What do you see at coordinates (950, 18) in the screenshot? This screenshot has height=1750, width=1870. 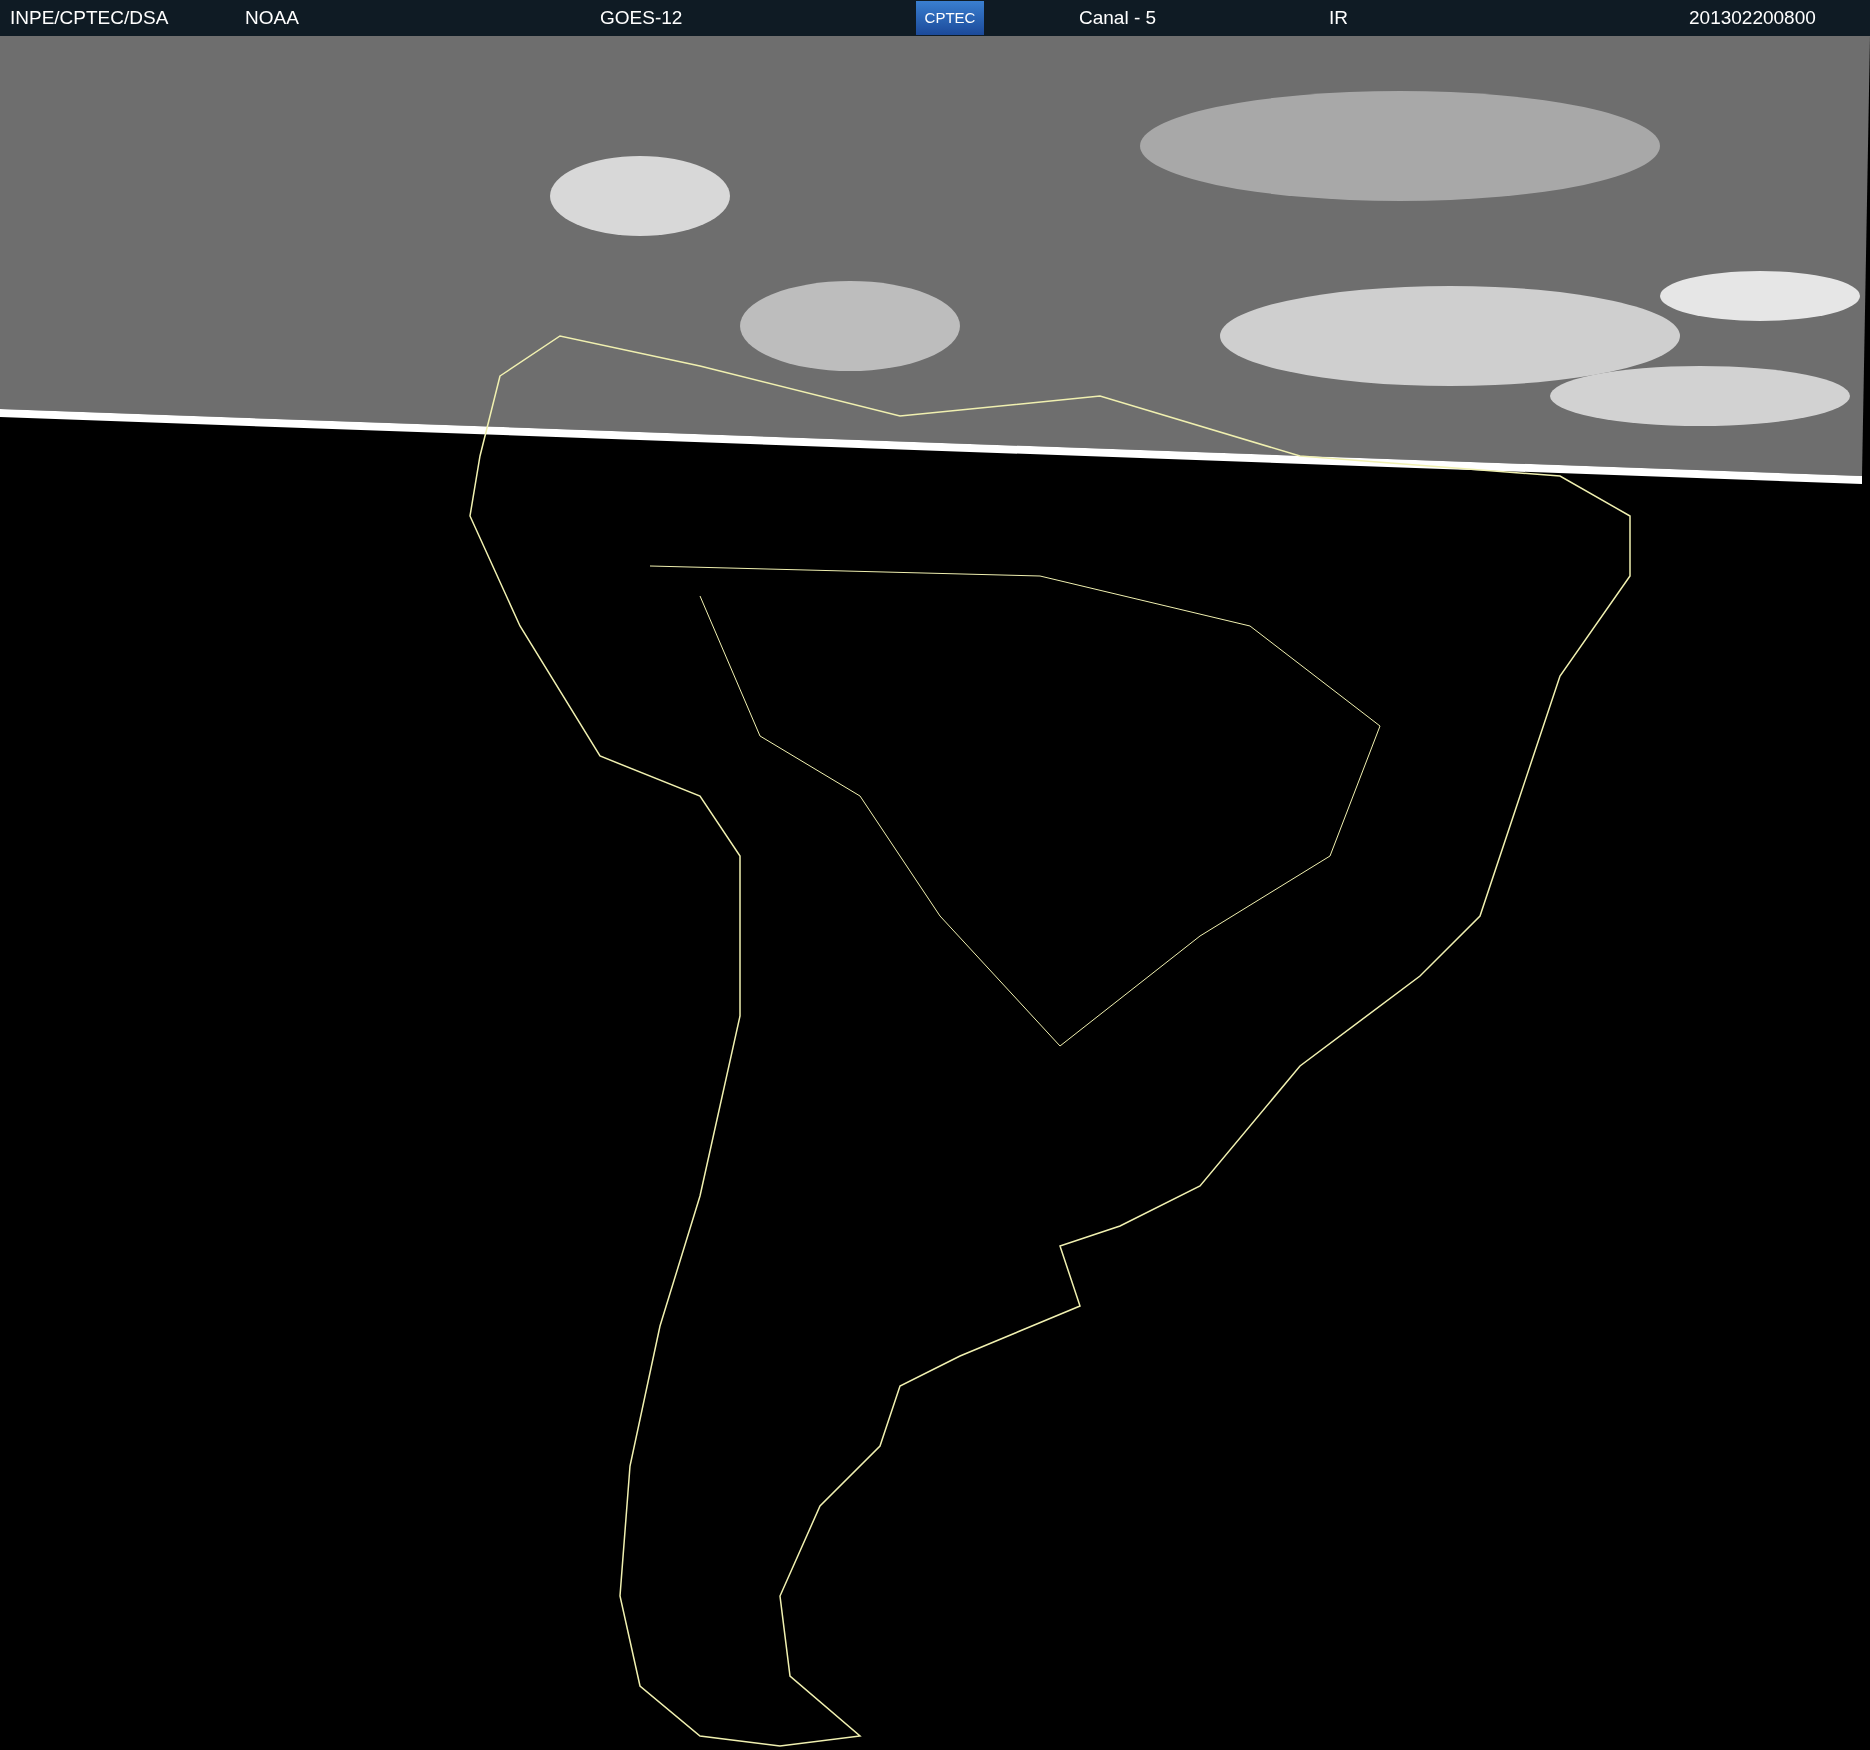 I see `logo: CPTEC` at bounding box center [950, 18].